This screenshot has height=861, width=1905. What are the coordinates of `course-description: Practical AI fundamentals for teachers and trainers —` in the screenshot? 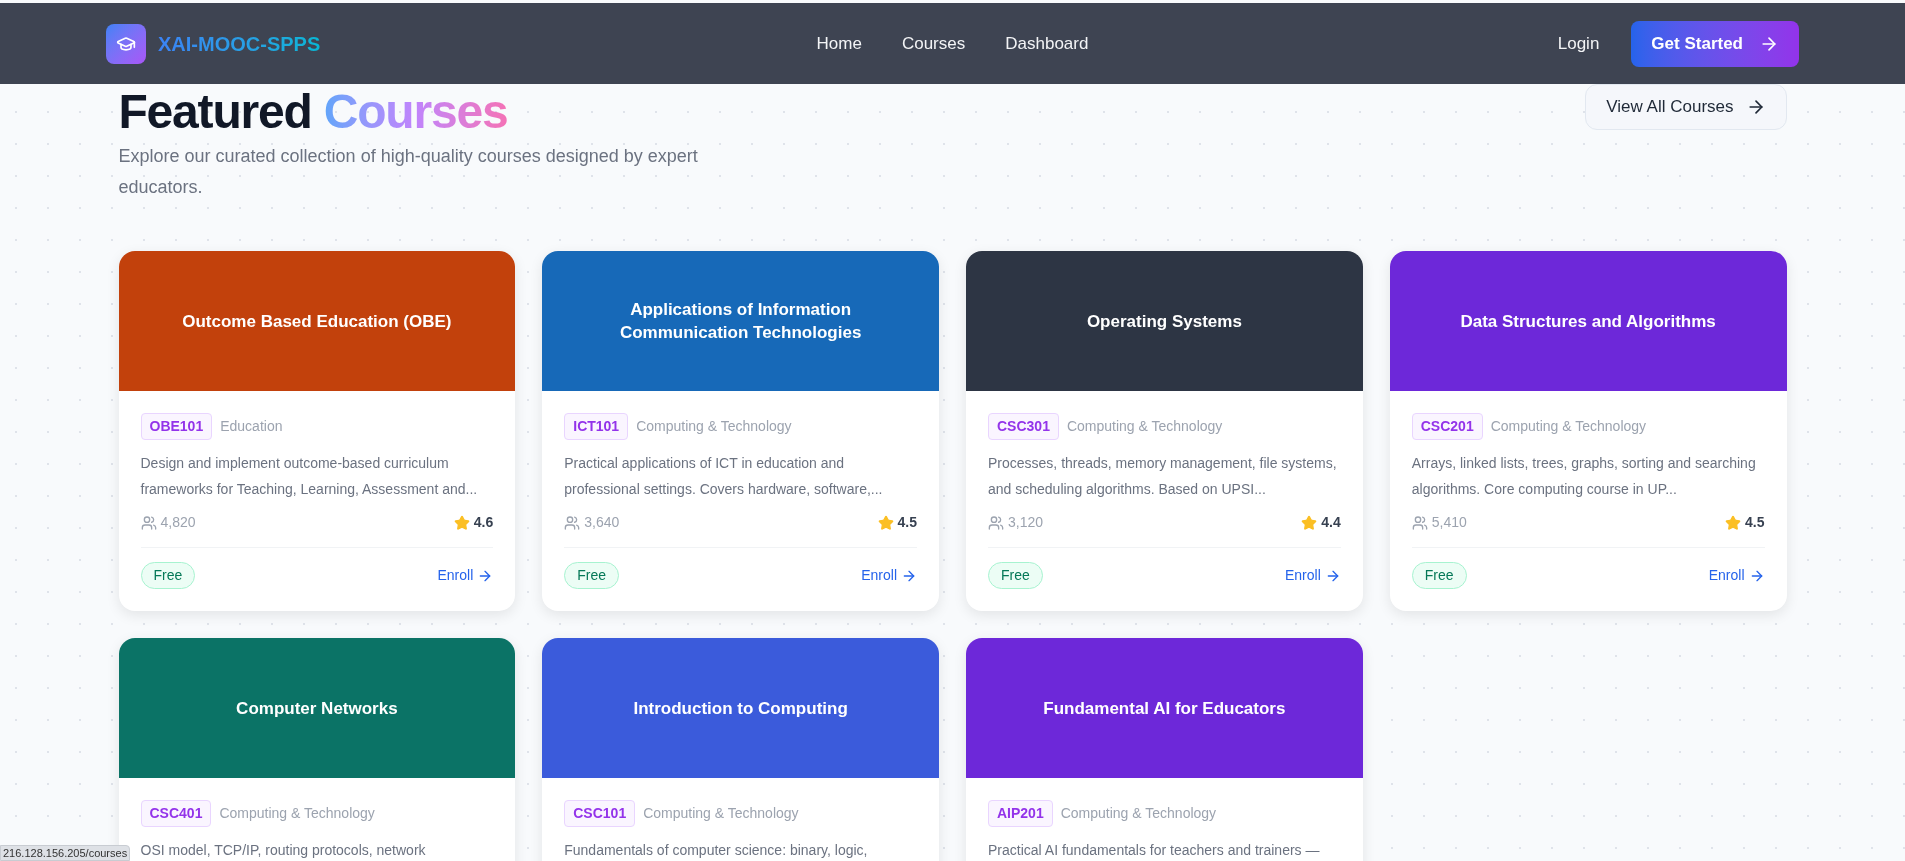 It's located at (1154, 850).